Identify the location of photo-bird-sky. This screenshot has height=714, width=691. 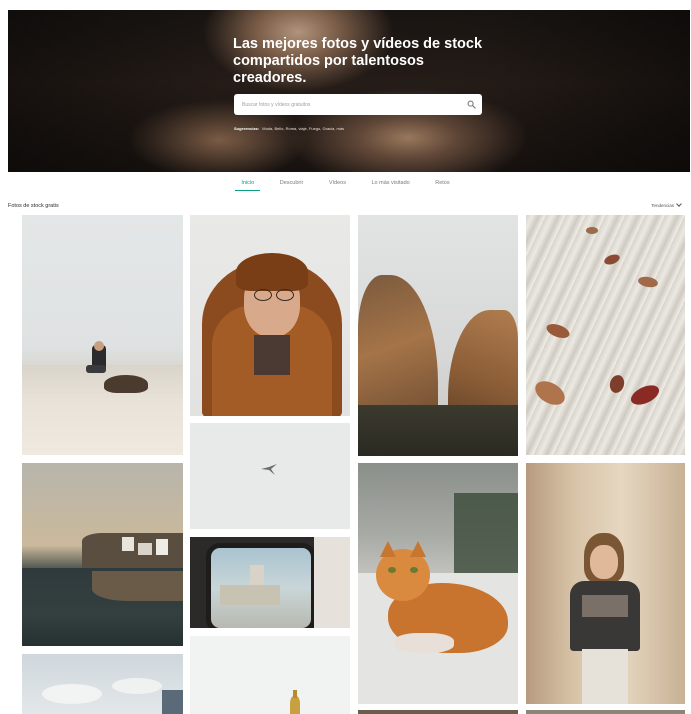
(270, 476).